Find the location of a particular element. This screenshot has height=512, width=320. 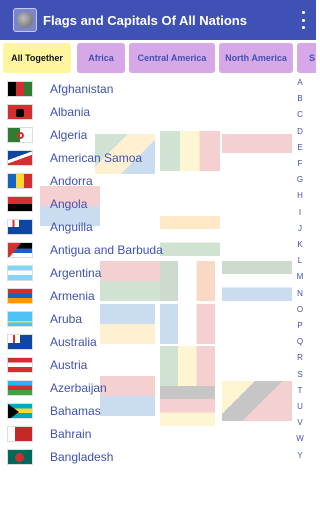

bahamas-flag-icon is located at coordinates (20, 410).